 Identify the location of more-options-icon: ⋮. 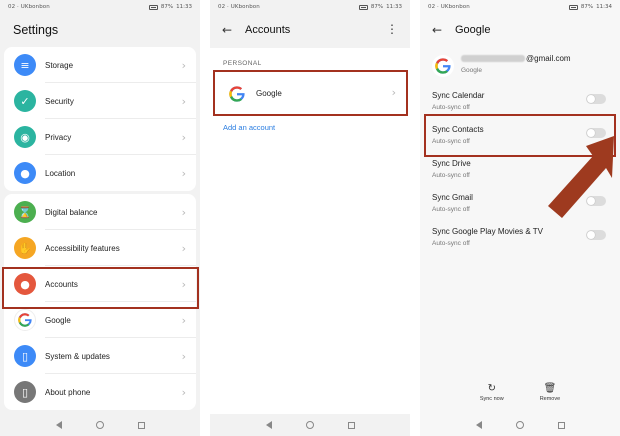
(392, 29).